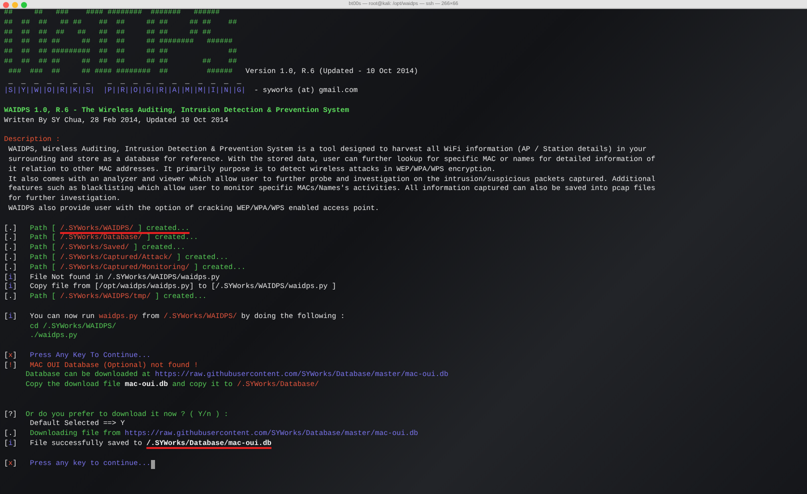 The width and height of the screenshot is (807, 494). Describe the element at coordinates (6, 5) in the screenshot. I see `close-button` at that location.